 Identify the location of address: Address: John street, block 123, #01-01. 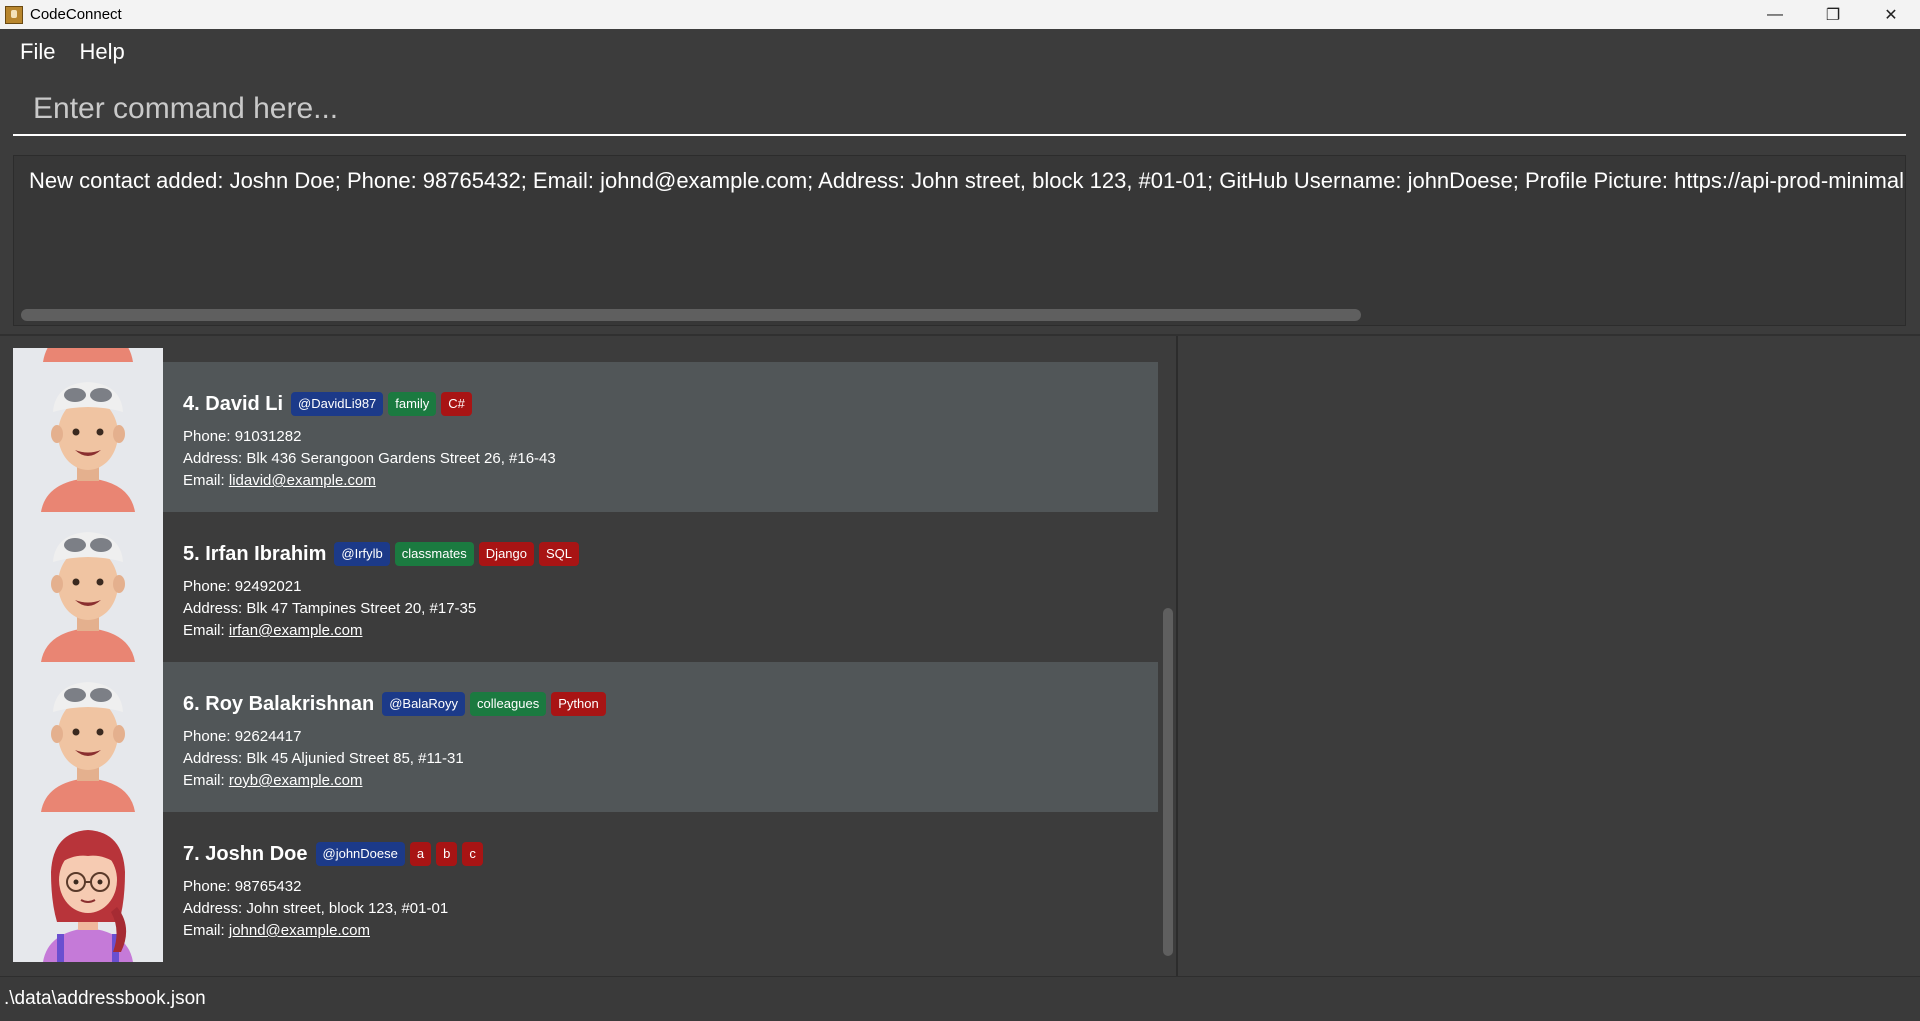
(316, 908).